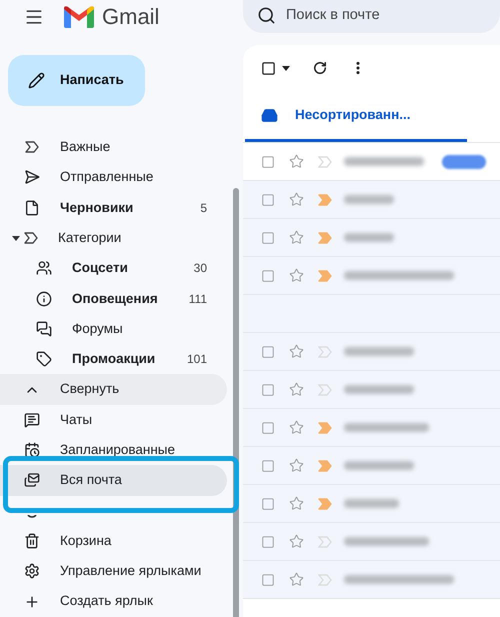 The height and width of the screenshot is (617, 500). I want to click on nav-item: Корзина, so click(113, 541).